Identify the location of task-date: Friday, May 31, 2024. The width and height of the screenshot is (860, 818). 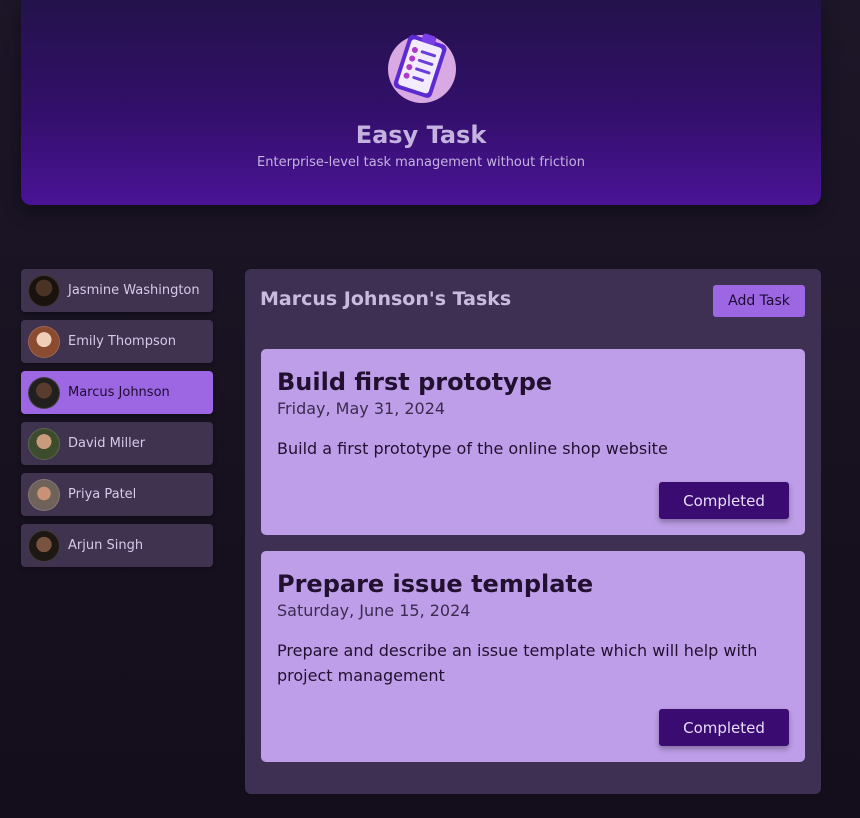
(361, 408).